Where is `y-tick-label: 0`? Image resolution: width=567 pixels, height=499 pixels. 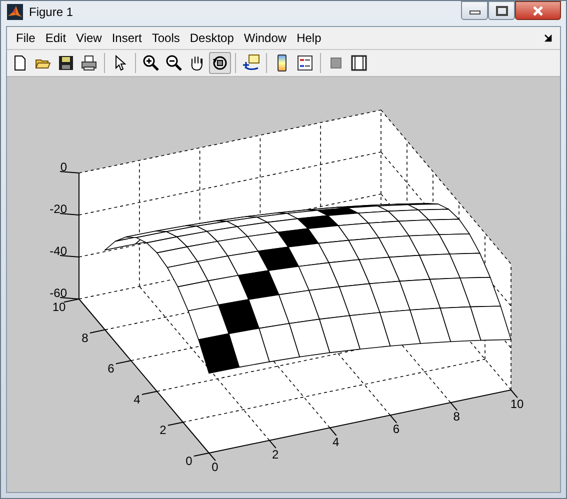 y-tick-label: 0 is located at coordinates (189, 461).